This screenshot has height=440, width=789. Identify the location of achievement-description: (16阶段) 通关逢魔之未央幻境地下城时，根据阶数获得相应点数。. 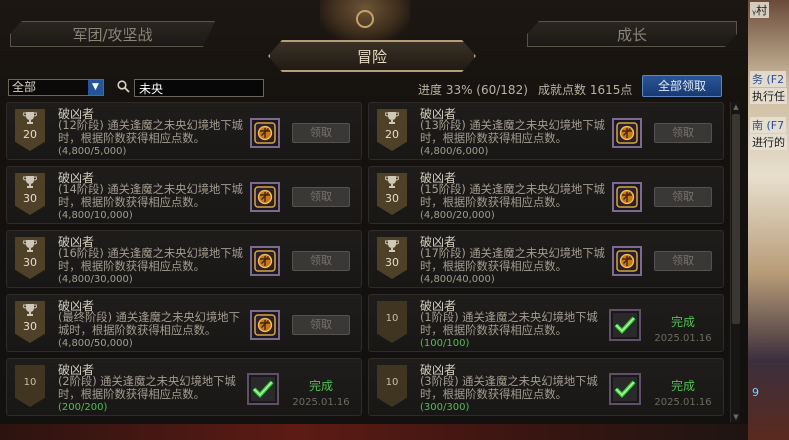
(150, 260).